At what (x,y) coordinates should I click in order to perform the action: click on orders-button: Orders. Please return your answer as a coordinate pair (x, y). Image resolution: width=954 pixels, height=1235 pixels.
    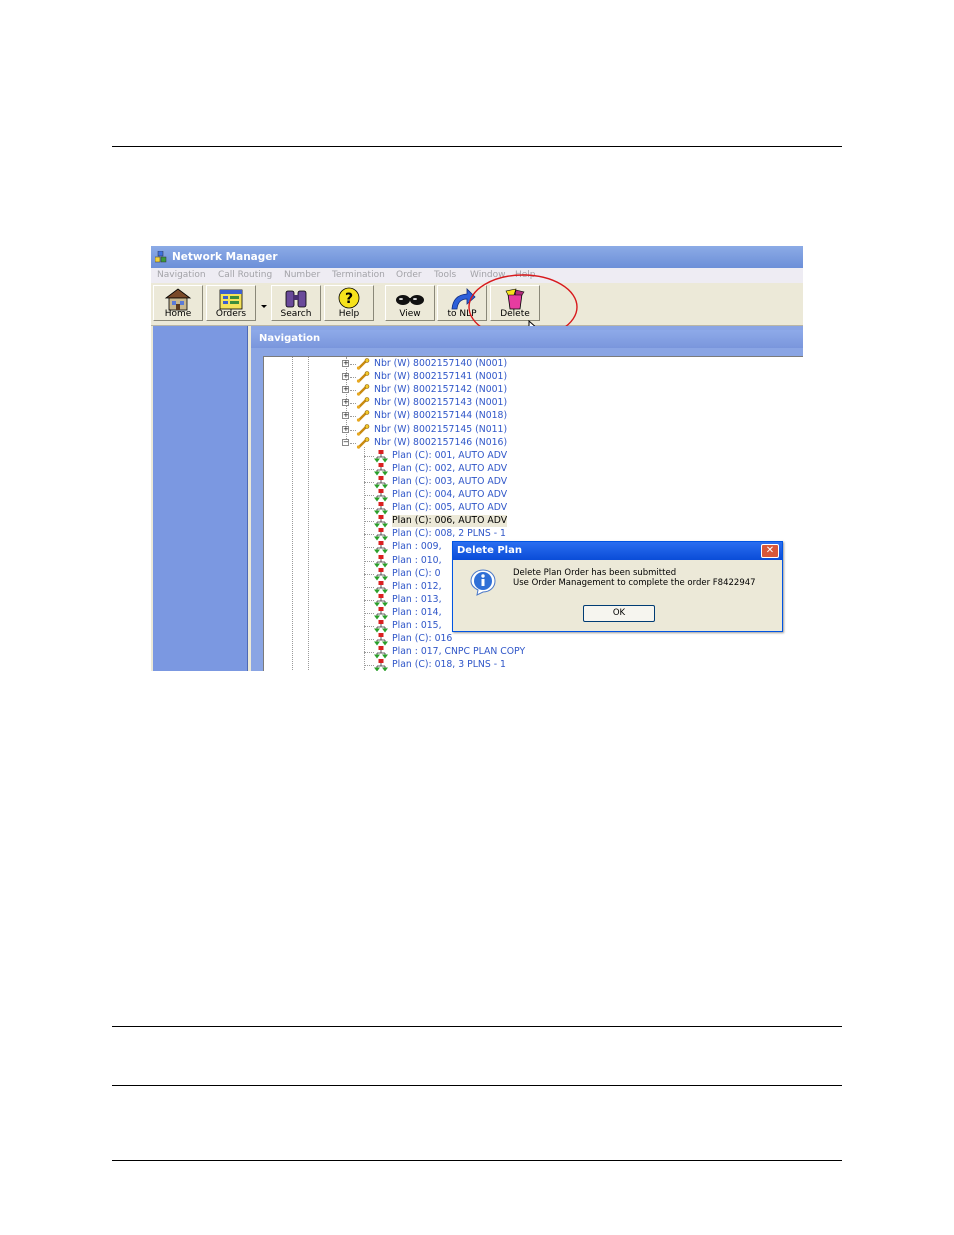
    Looking at the image, I should click on (231, 303).